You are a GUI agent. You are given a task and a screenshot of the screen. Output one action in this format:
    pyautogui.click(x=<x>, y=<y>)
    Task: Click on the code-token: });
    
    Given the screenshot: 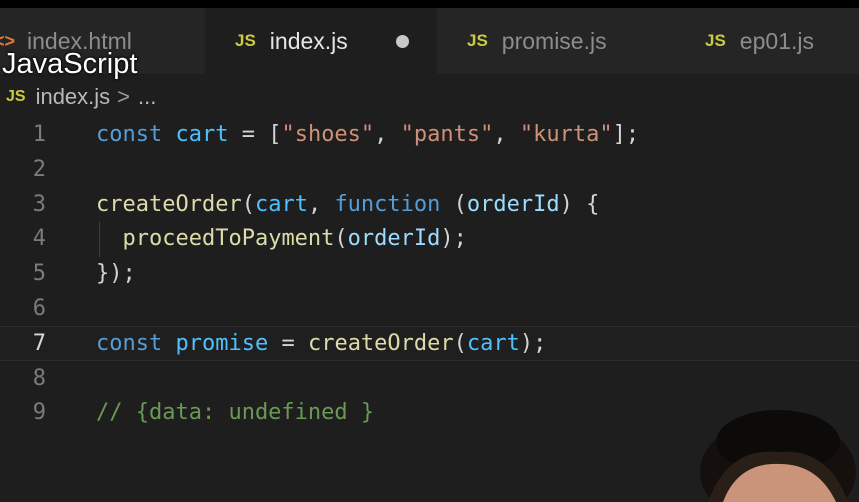 What is the action you would take?
    pyautogui.click(x=116, y=274)
    